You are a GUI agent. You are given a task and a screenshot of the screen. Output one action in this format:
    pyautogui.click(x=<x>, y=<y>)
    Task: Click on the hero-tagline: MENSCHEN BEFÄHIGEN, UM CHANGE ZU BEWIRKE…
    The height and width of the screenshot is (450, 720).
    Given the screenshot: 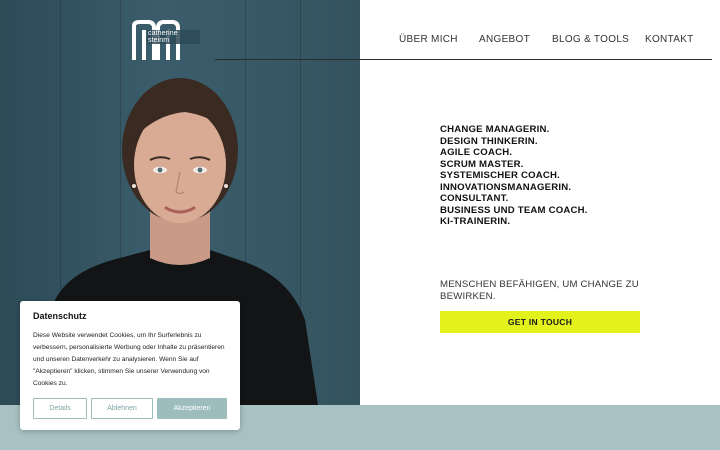 What is the action you would take?
    pyautogui.click(x=539, y=290)
    